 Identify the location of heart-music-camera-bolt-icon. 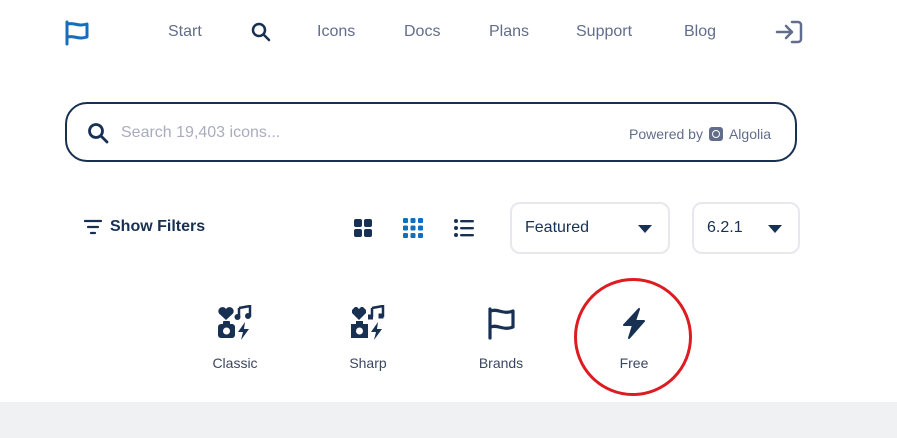
(235, 322).